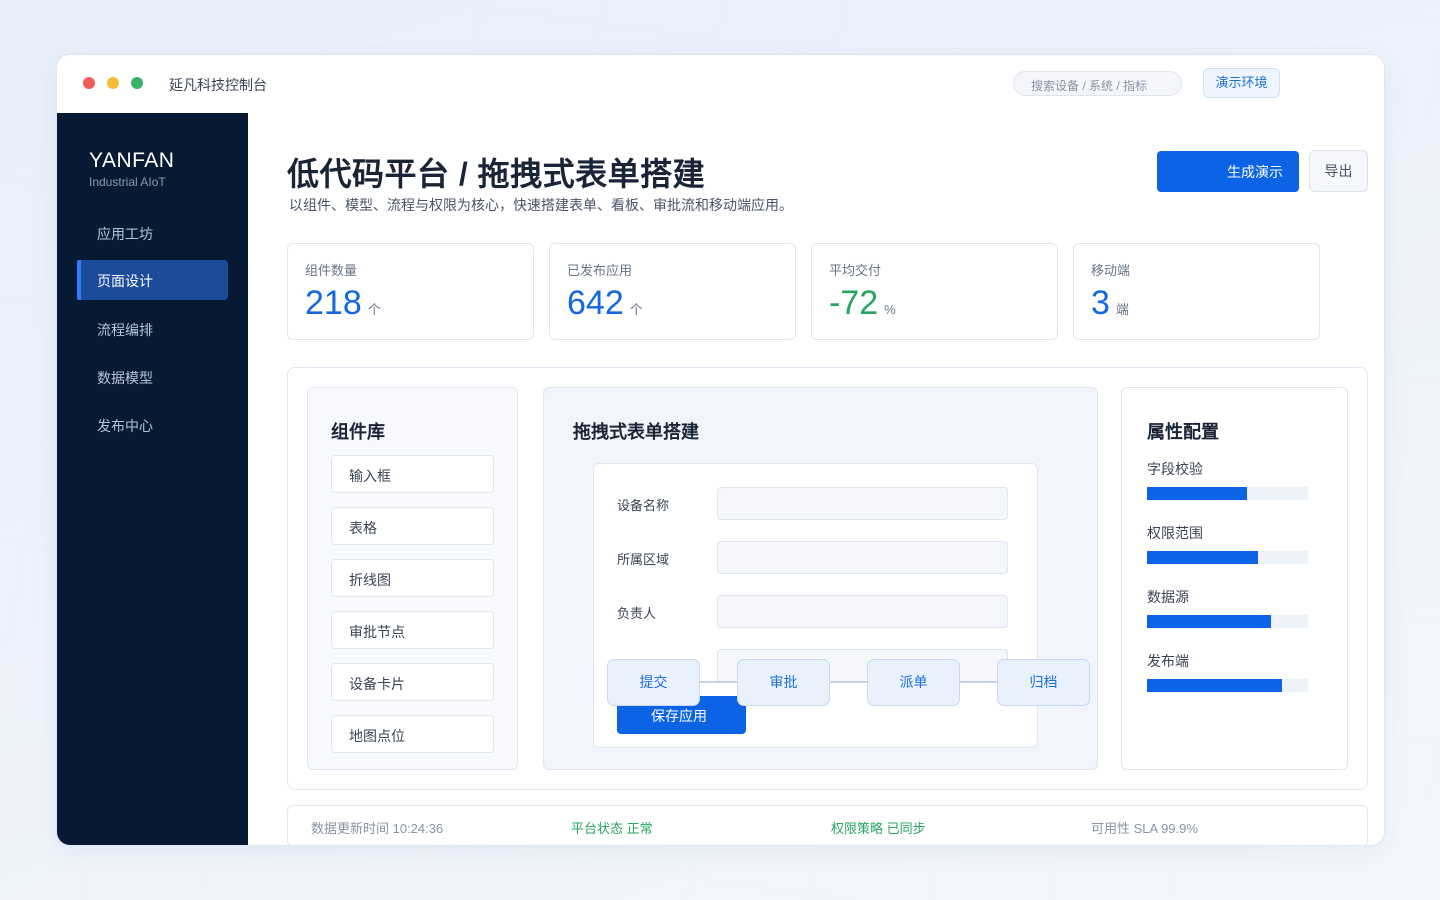  I want to click on flow-node-archive: 归档, so click(1043, 682).